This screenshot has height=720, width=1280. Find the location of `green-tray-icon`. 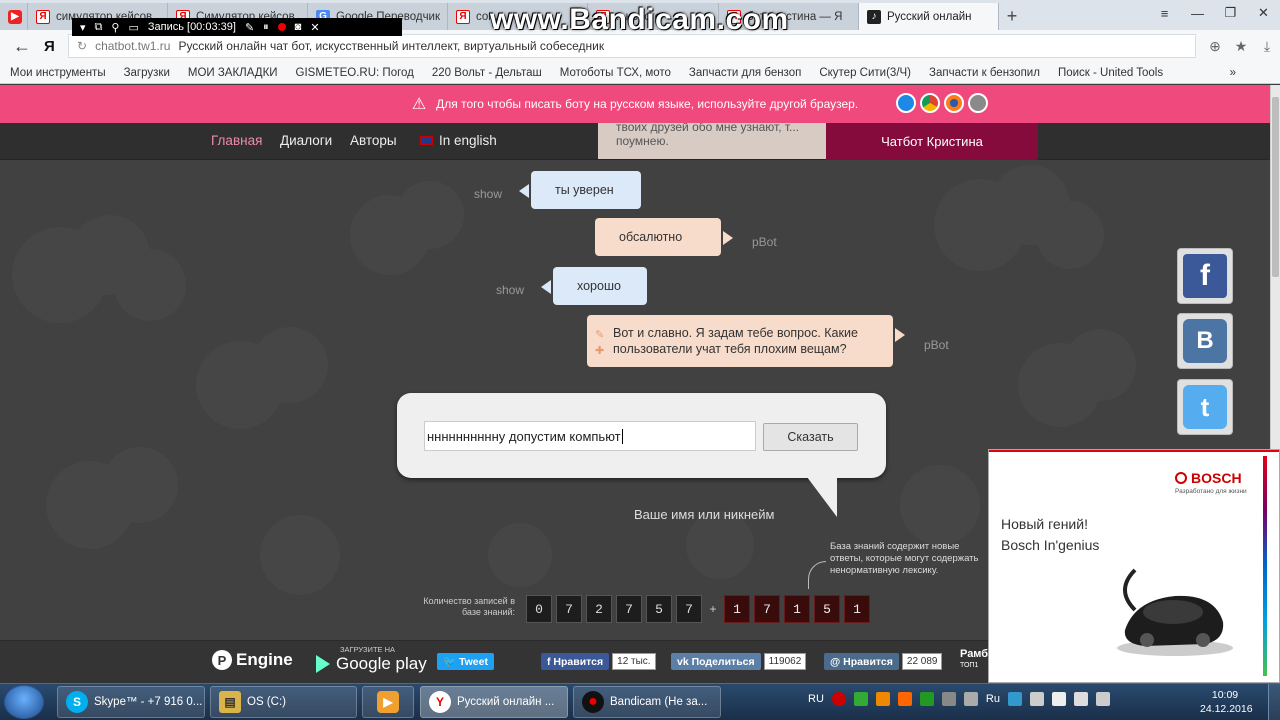

green-tray-icon is located at coordinates (926, 699).